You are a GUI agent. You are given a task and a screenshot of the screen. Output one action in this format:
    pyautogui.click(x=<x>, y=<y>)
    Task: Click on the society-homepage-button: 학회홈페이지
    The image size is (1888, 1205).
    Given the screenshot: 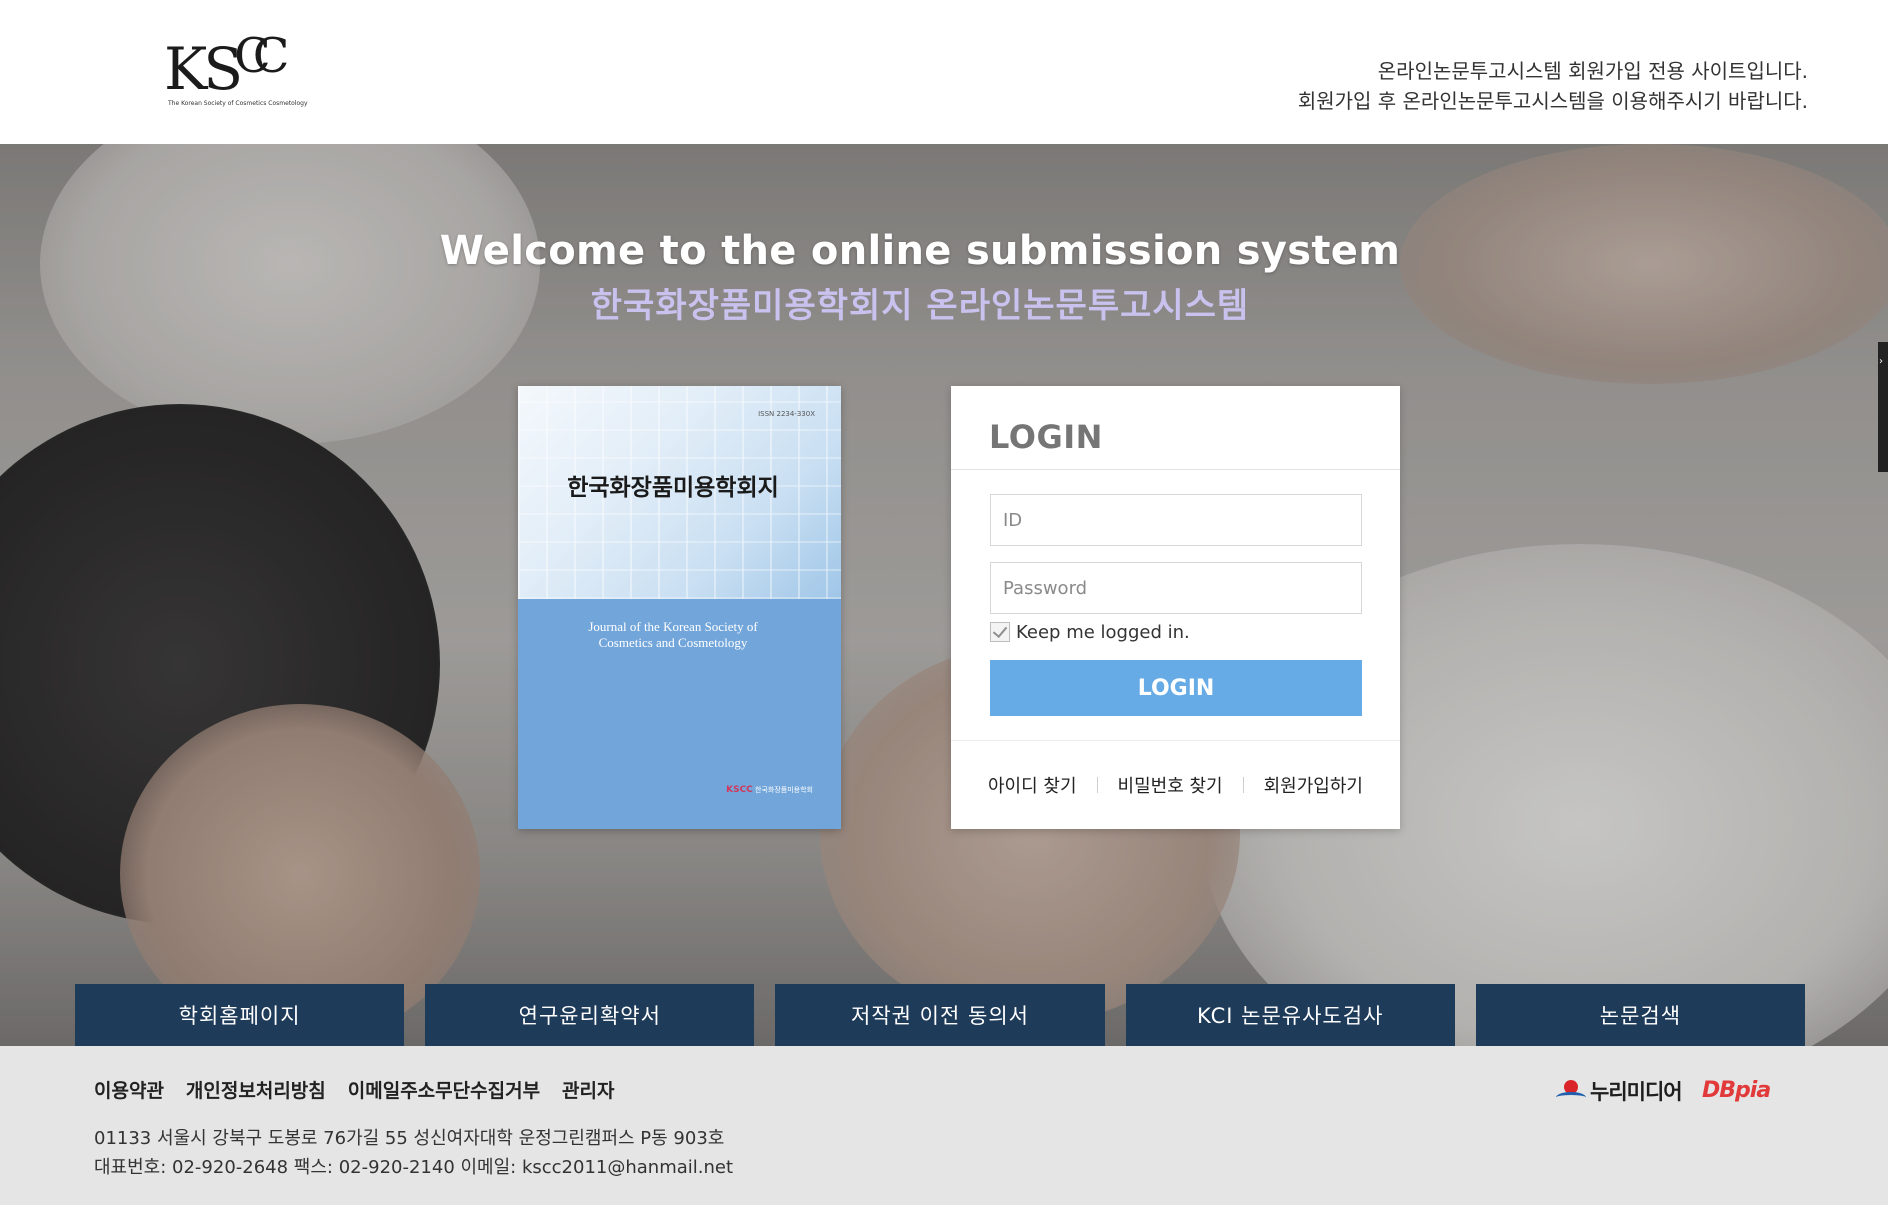 What is the action you would take?
    pyautogui.click(x=240, y=1015)
    